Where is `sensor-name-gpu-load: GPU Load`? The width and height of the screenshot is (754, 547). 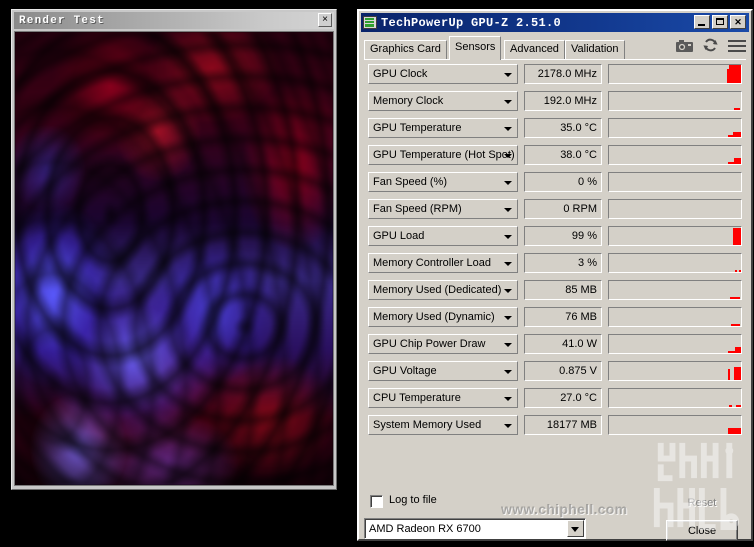 sensor-name-gpu-load: GPU Load is located at coordinates (443, 236).